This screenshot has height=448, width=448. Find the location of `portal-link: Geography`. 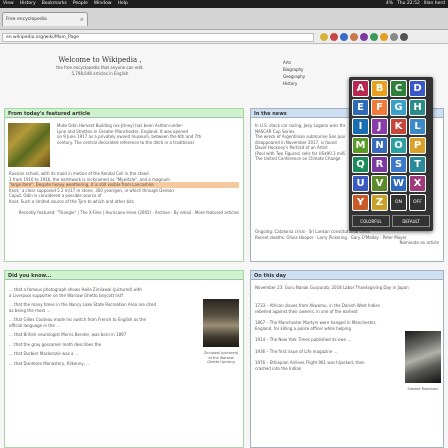

portal-link: Geography is located at coordinates (318, 76).